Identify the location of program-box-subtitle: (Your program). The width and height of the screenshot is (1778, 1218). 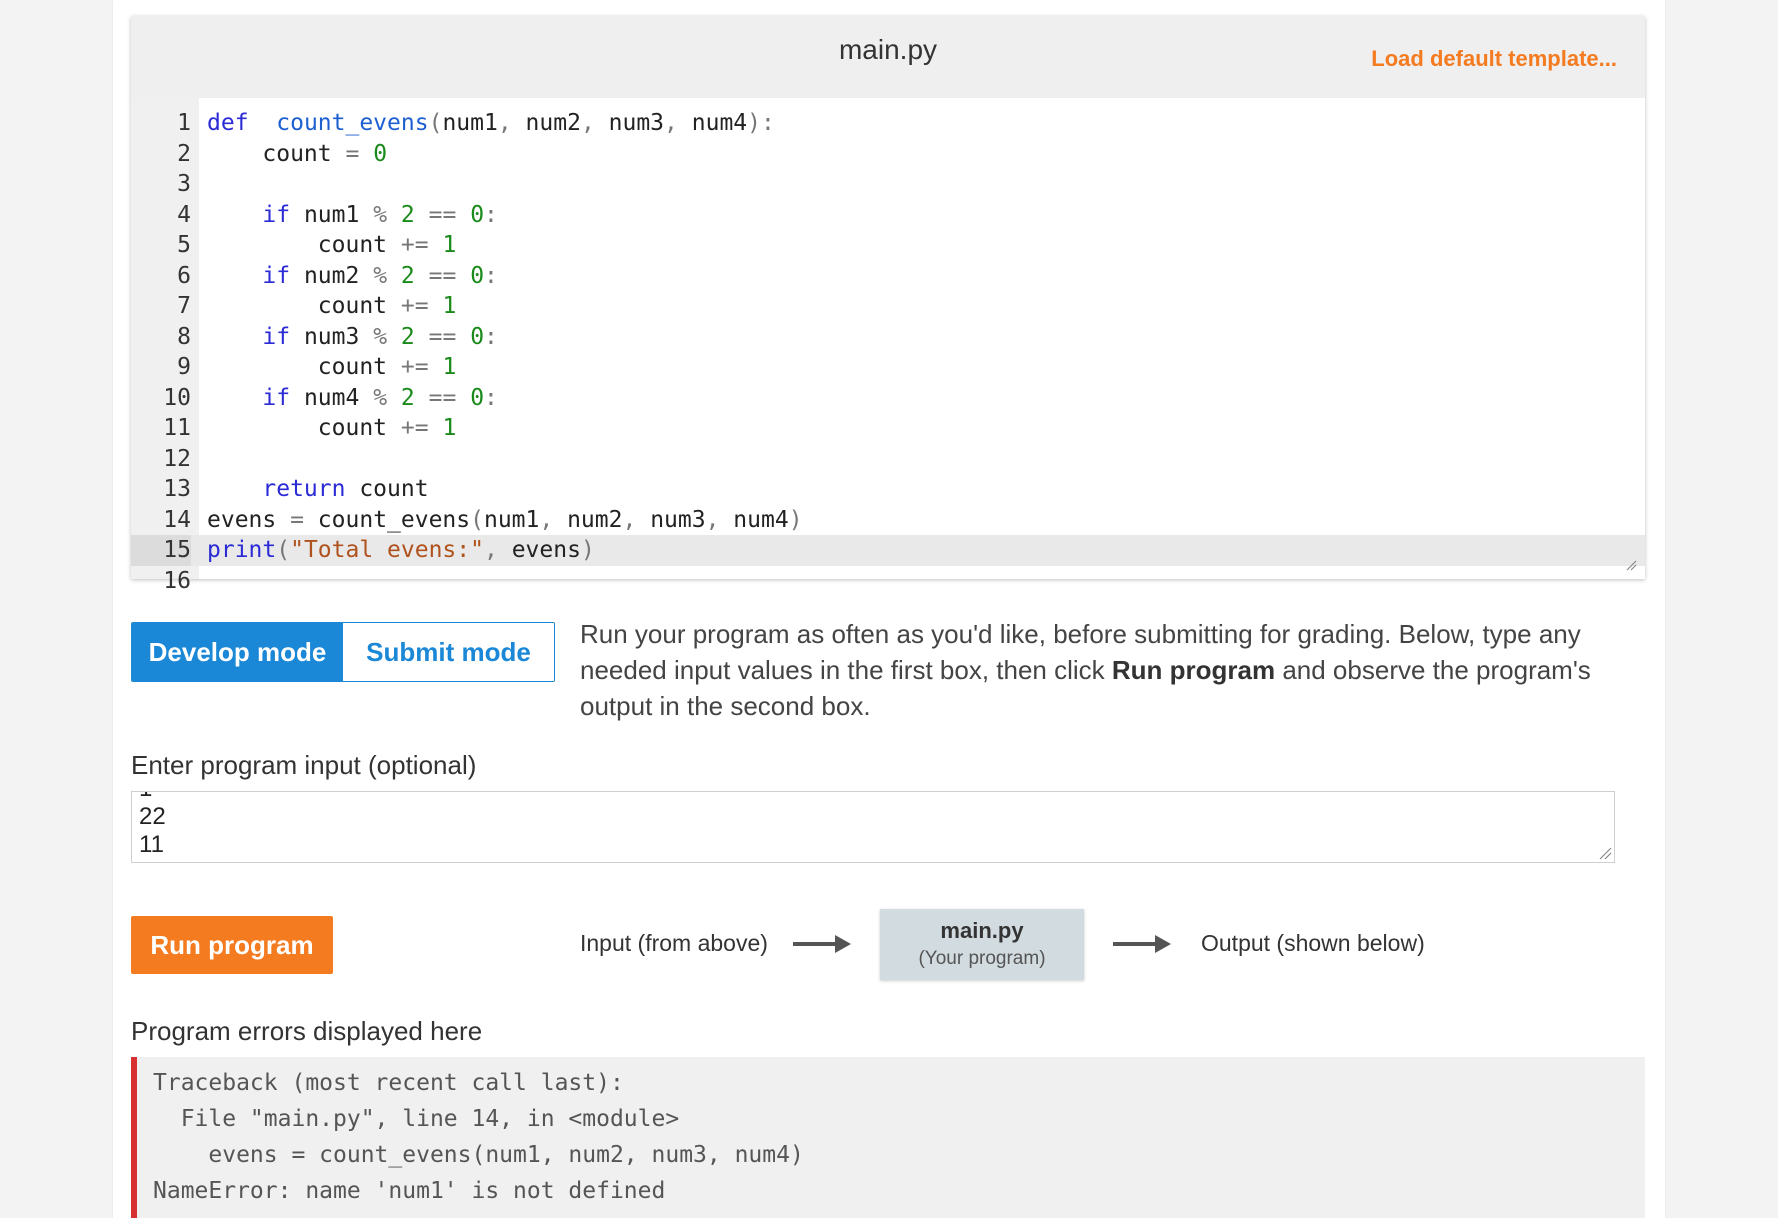
(982, 958).